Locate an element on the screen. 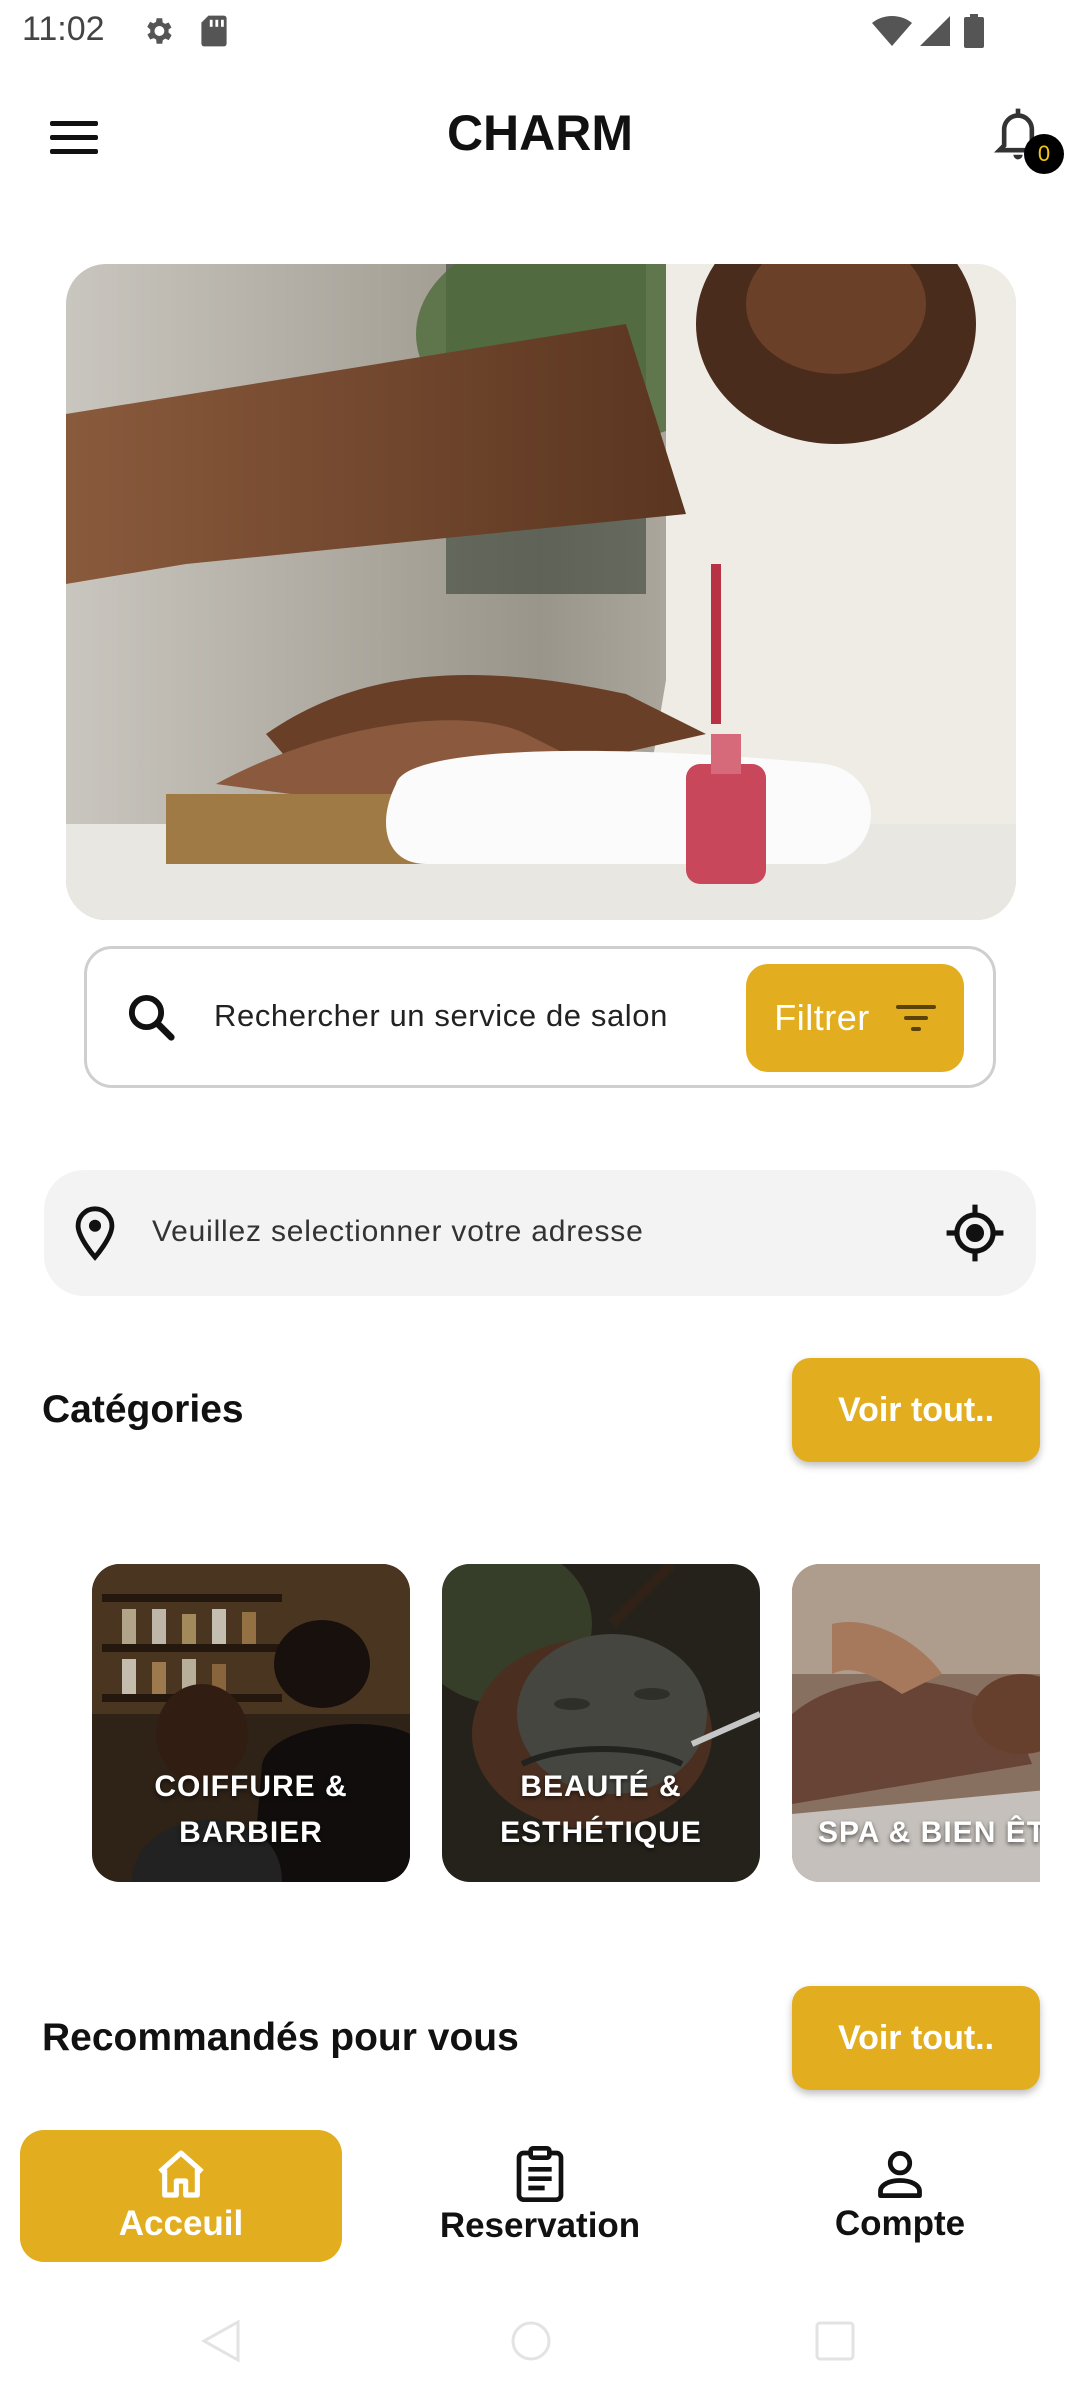 This screenshot has width=1080, height=2400. recommended-title: Recommandés pour vous is located at coordinates (280, 2037).